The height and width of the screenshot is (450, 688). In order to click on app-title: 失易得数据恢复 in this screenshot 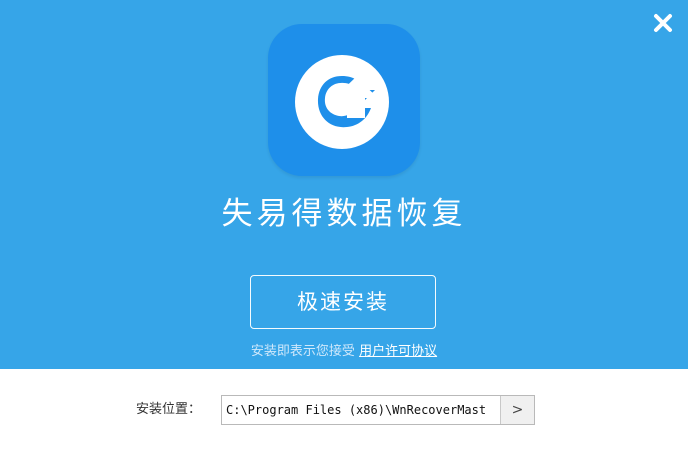, I will do `click(344, 214)`.